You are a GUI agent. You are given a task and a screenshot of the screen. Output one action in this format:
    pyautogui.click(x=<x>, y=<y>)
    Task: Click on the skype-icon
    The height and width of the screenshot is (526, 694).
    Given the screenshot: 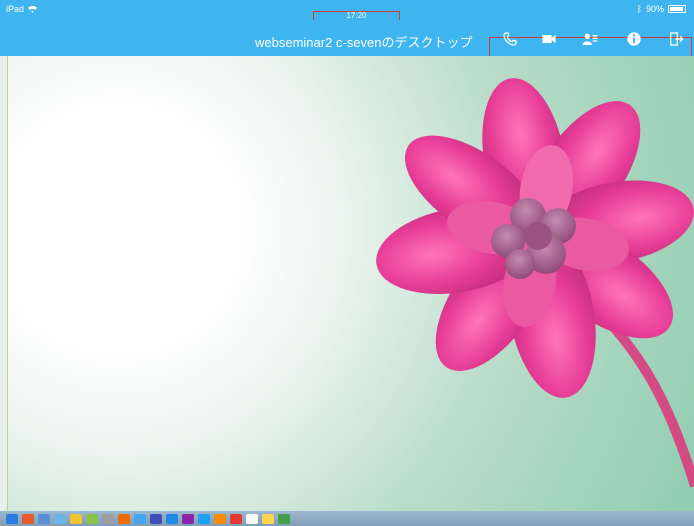 What is the action you would take?
    pyautogui.click(x=204, y=518)
    